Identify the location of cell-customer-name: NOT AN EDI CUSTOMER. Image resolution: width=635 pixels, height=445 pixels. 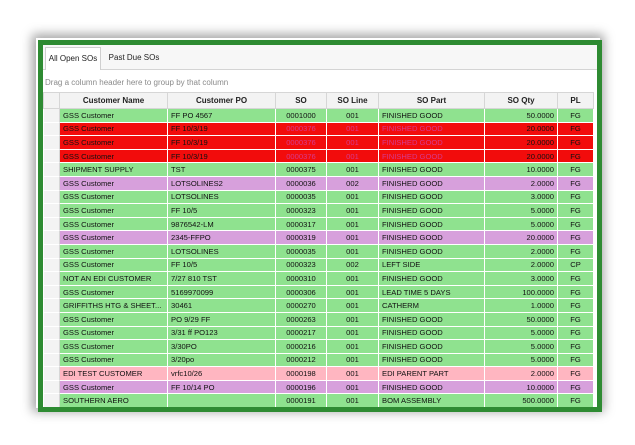
(113, 278).